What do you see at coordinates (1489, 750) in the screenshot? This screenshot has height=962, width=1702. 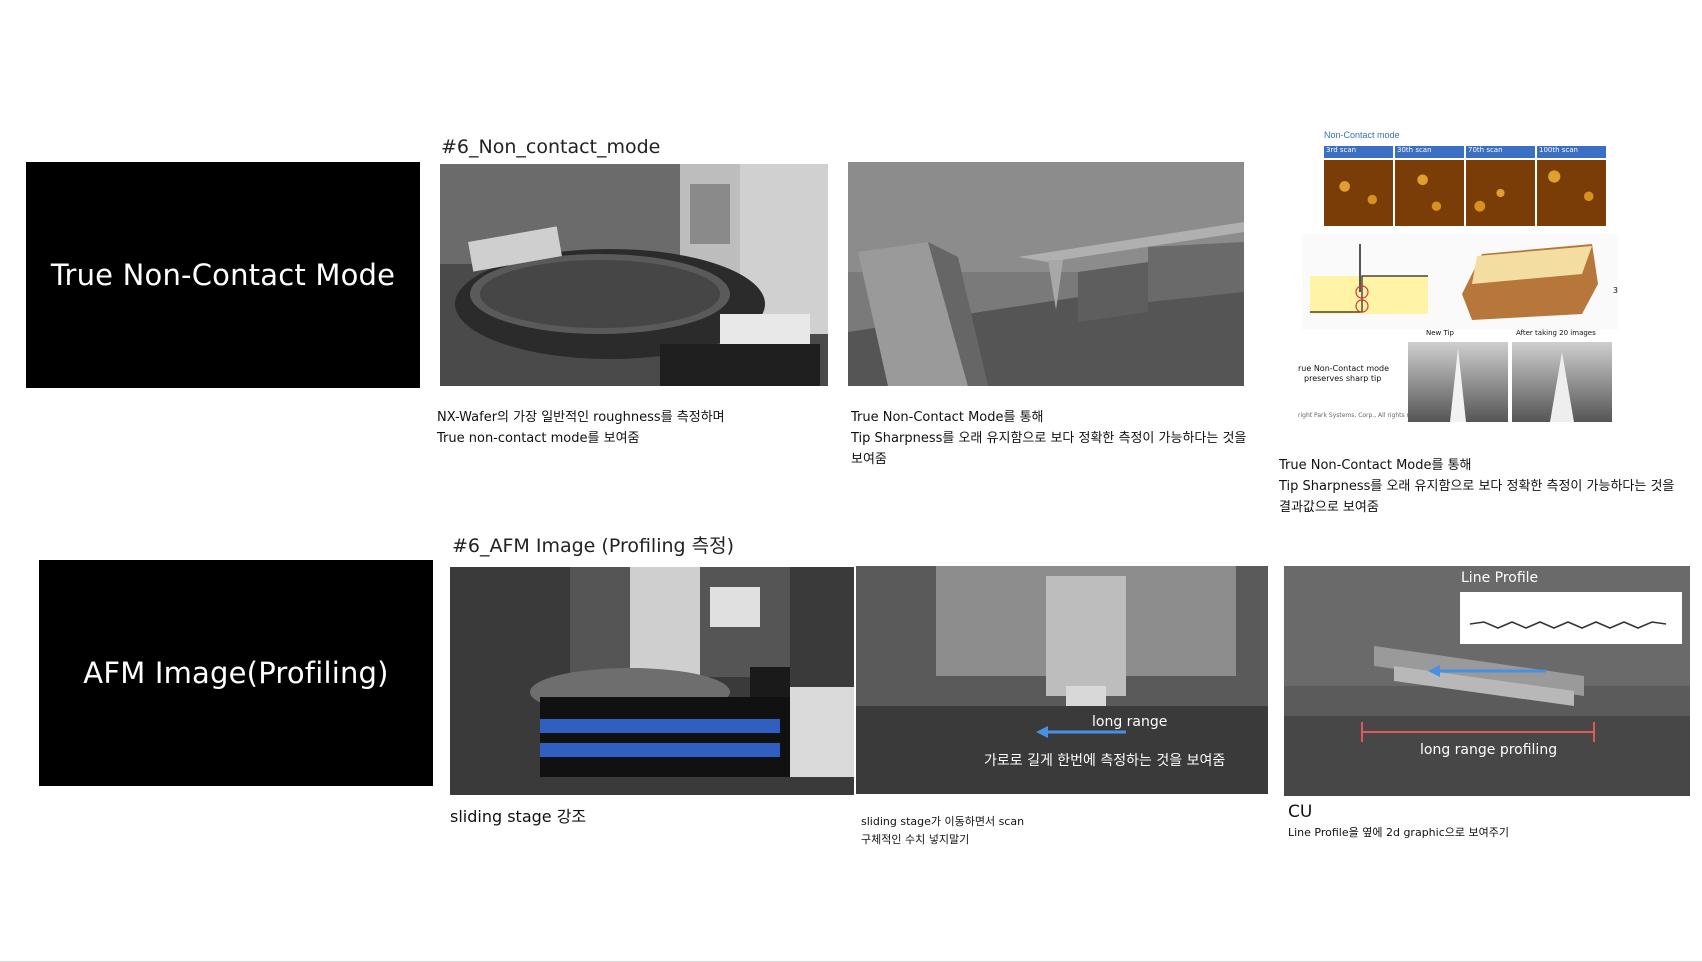 I see `overlay-long-range-profiling: long range profiling` at bounding box center [1489, 750].